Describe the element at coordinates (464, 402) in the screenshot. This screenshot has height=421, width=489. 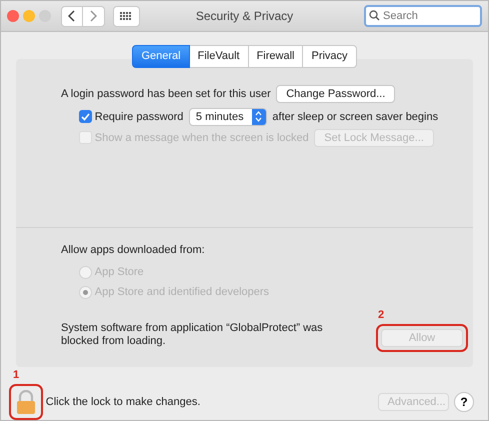
I see `help-button: ?` at that location.